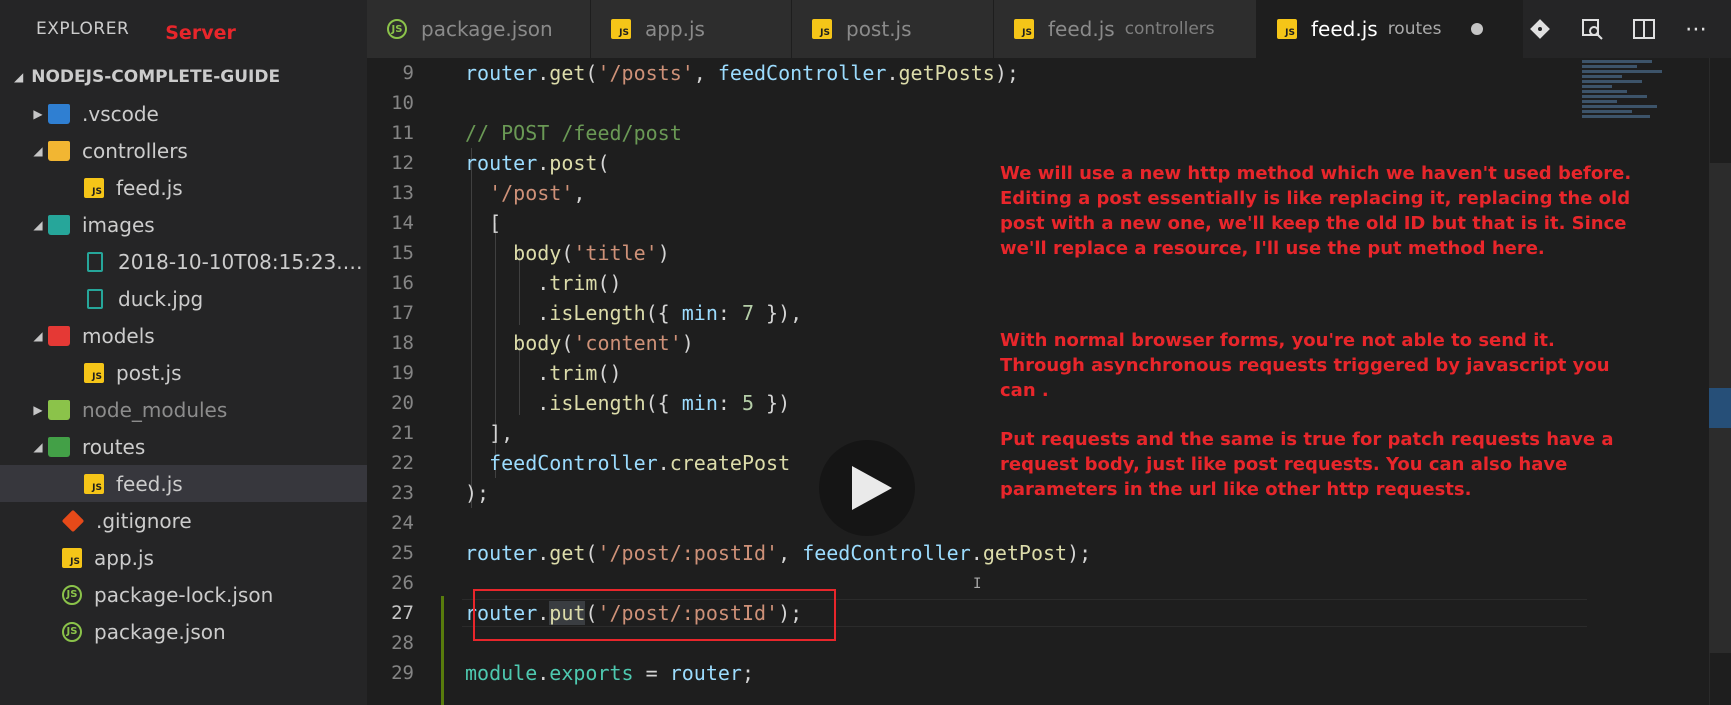 The image size is (1731, 705). I want to click on tree-item-duck: duck.jpg, so click(183, 298).